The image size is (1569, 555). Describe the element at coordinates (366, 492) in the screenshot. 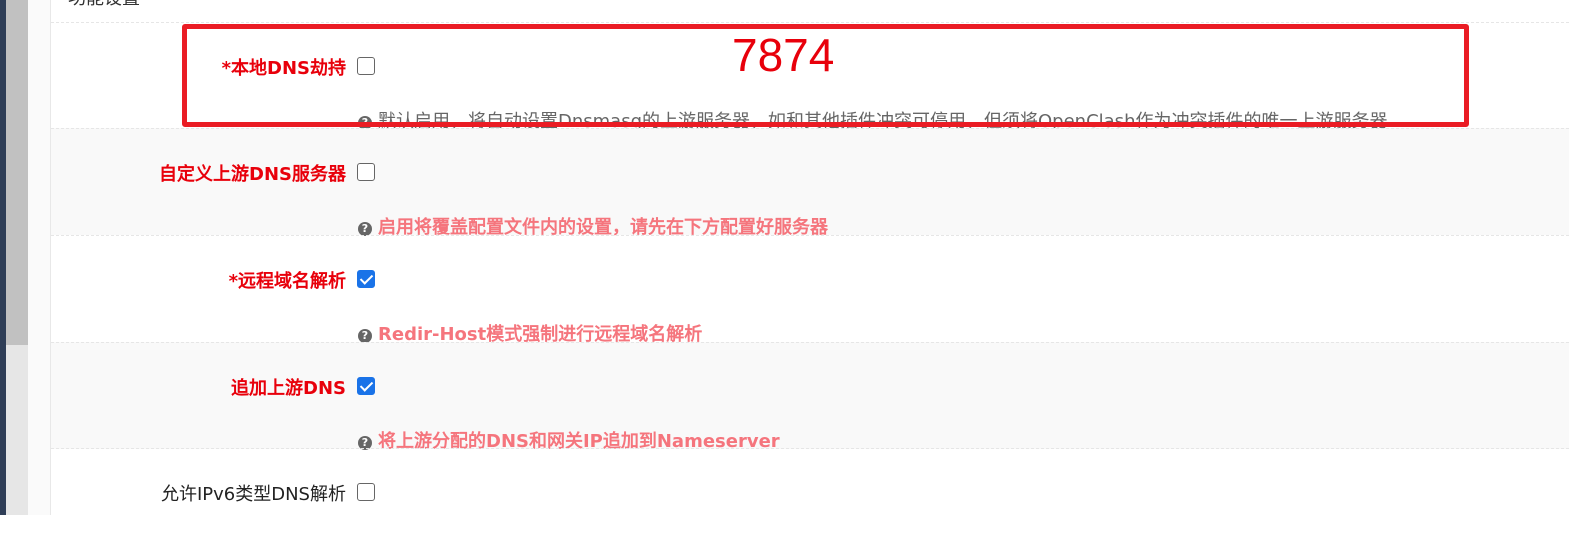

I see `ipv6-dns-checkbox` at that location.